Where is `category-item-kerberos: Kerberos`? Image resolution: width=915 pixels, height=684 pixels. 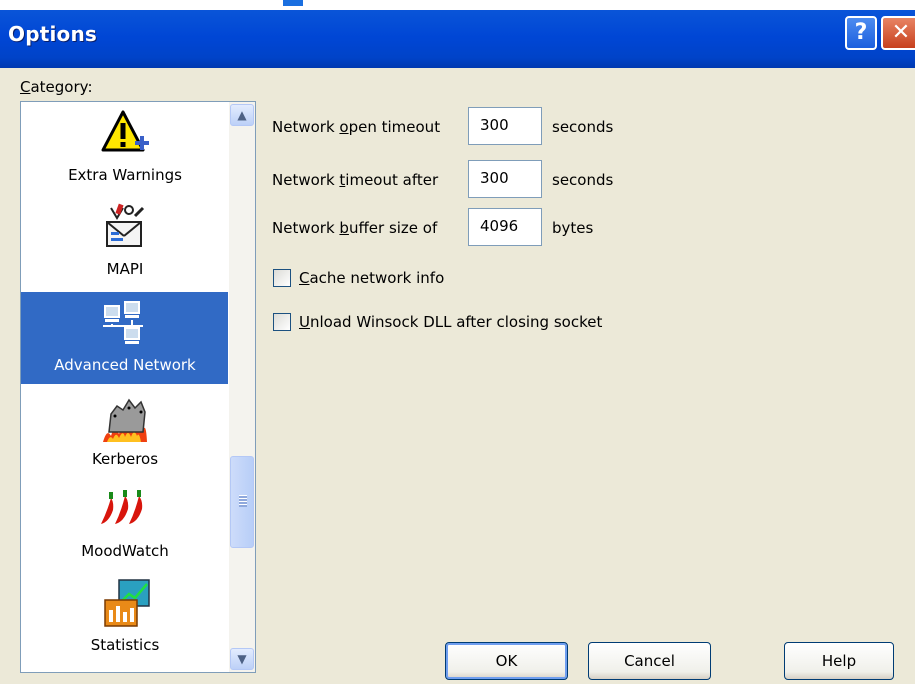 category-item-kerberos: Kerberos is located at coordinates (125, 432).